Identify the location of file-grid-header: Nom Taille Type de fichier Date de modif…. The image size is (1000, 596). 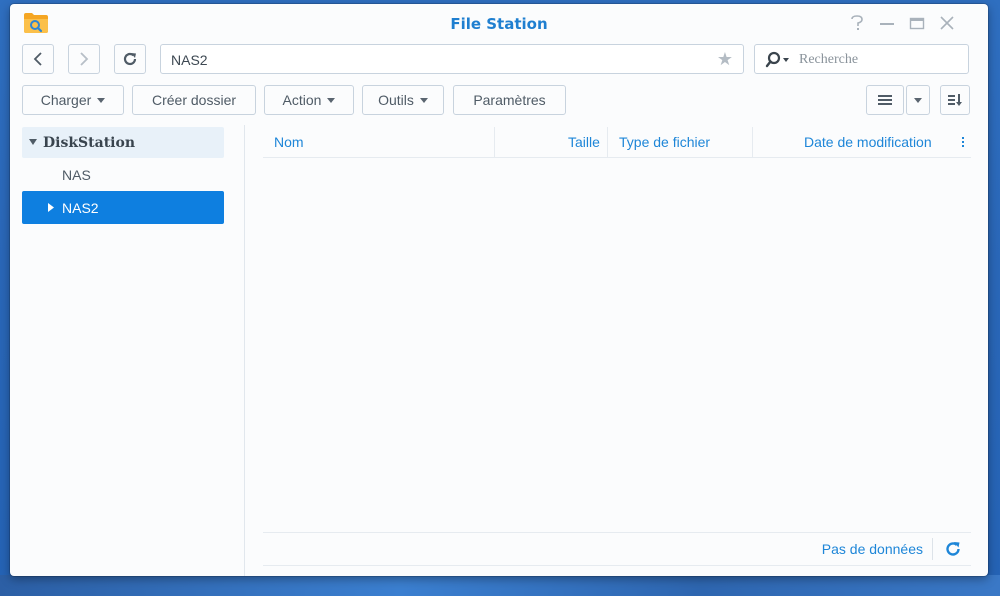
(617, 142).